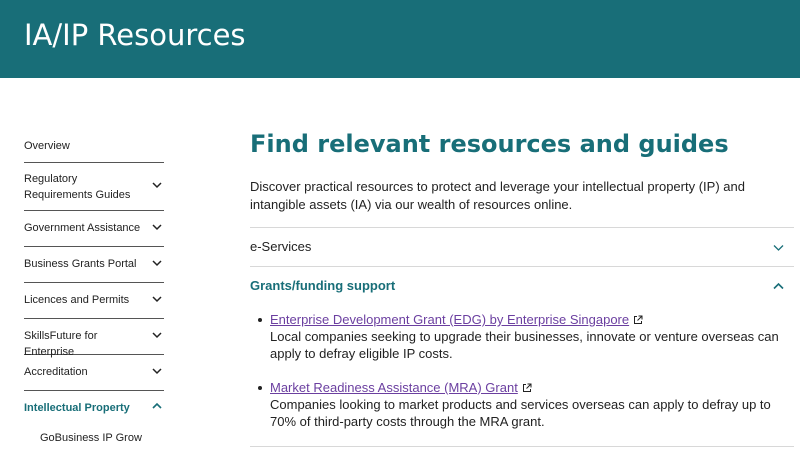 This screenshot has height=450, width=800. Describe the element at coordinates (61, 344) in the screenshot. I see `sidebar-item-label: SkillsFuture for Enterprise` at that location.